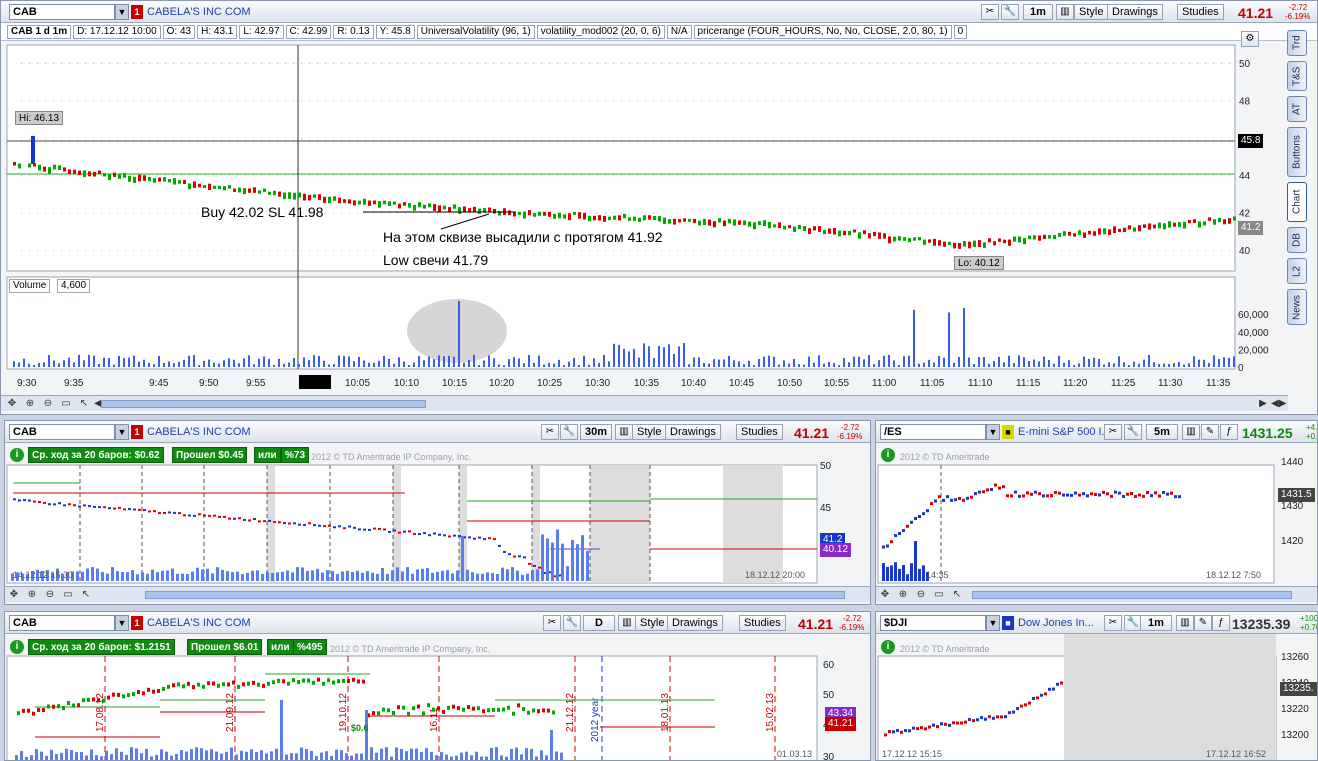 The image size is (1318, 761). I want to click on symbol-input: CAB, so click(62, 12).